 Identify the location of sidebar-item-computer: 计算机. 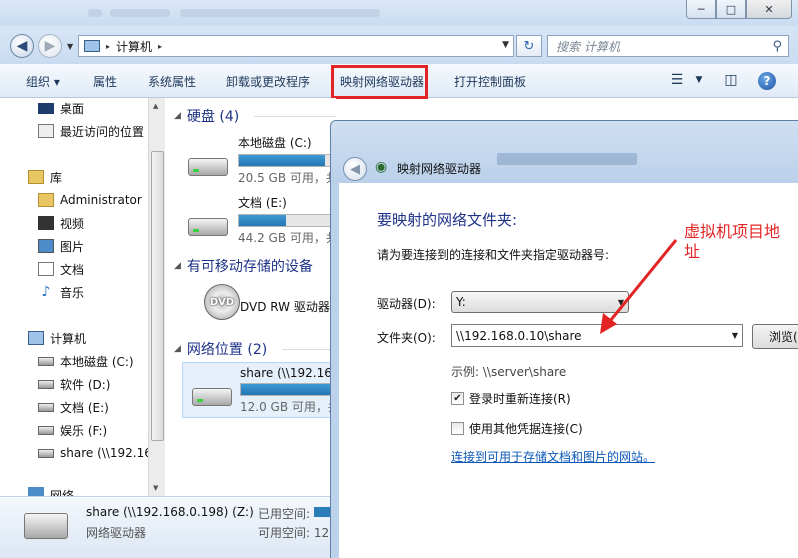
(57, 338).